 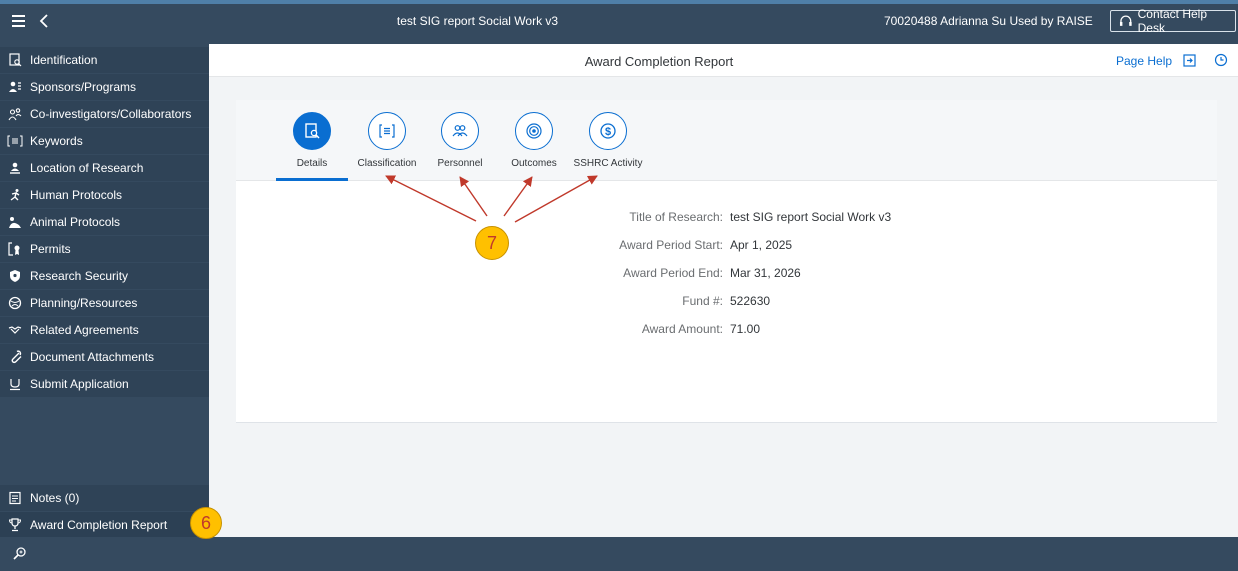 I want to click on tab-label: Personnel, so click(x=460, y=163).